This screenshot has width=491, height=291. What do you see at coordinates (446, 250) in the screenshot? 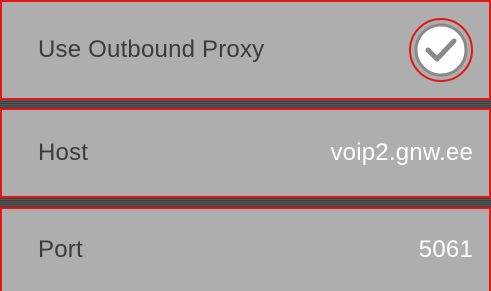
I see `port-value: 5061` at bounding box center [446, 250].